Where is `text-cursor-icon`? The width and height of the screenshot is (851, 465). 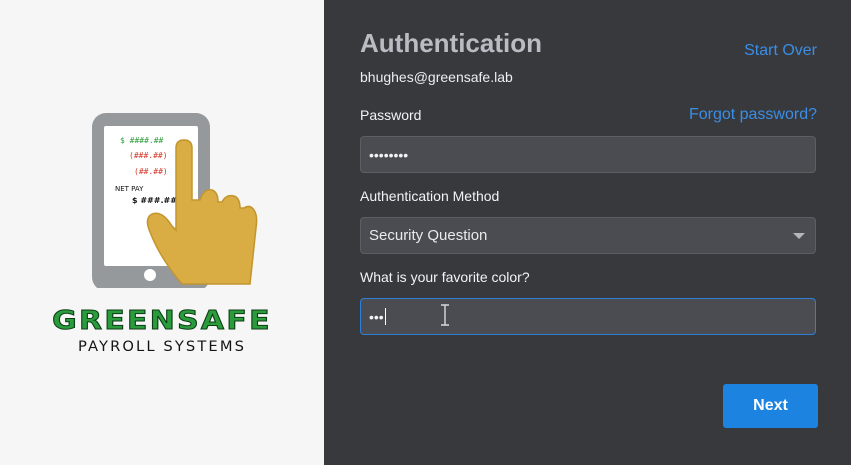
text-cursor-icon is located at coordinates (445, 315).